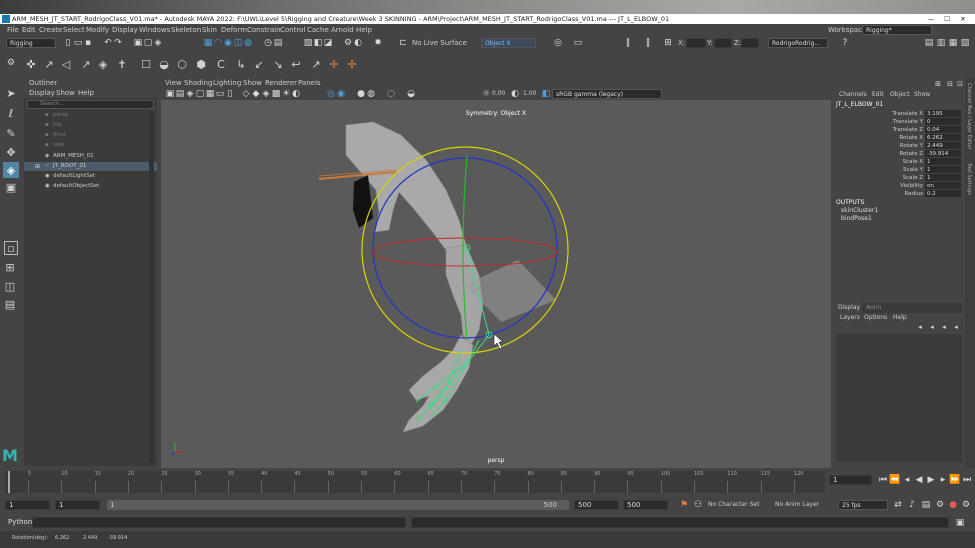  What do you see at coordinates (151, 287) in the screenshot?
I see `outliner-scrollbar` at bounding box center [151, 287].